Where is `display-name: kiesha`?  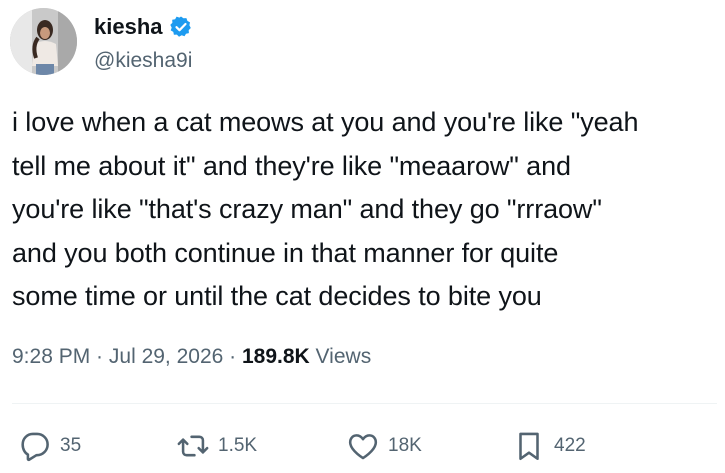 display-name: kiesha is located at coordinates (128, 27).